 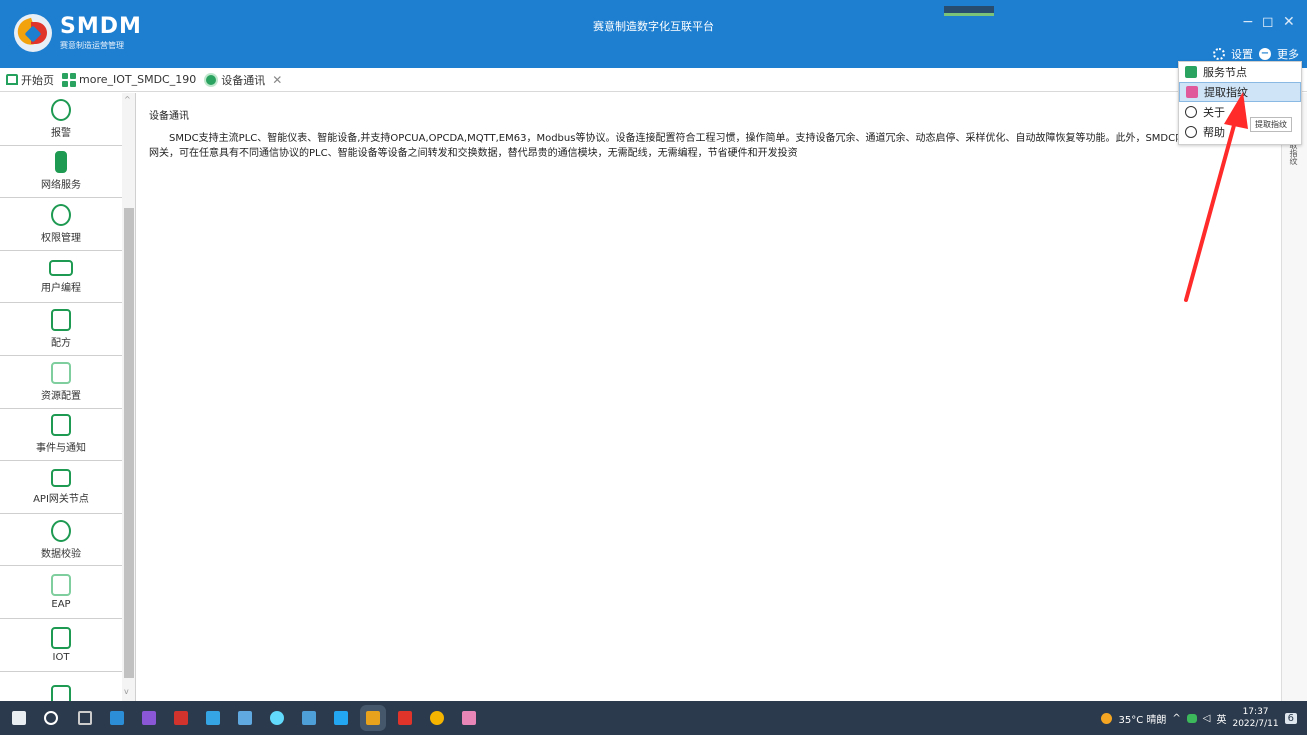 What do you see at coordinates (61, 540) in the screenshot?
I see `sidebar-item-data-check: 数据校验` at bounding box center [61, 540].